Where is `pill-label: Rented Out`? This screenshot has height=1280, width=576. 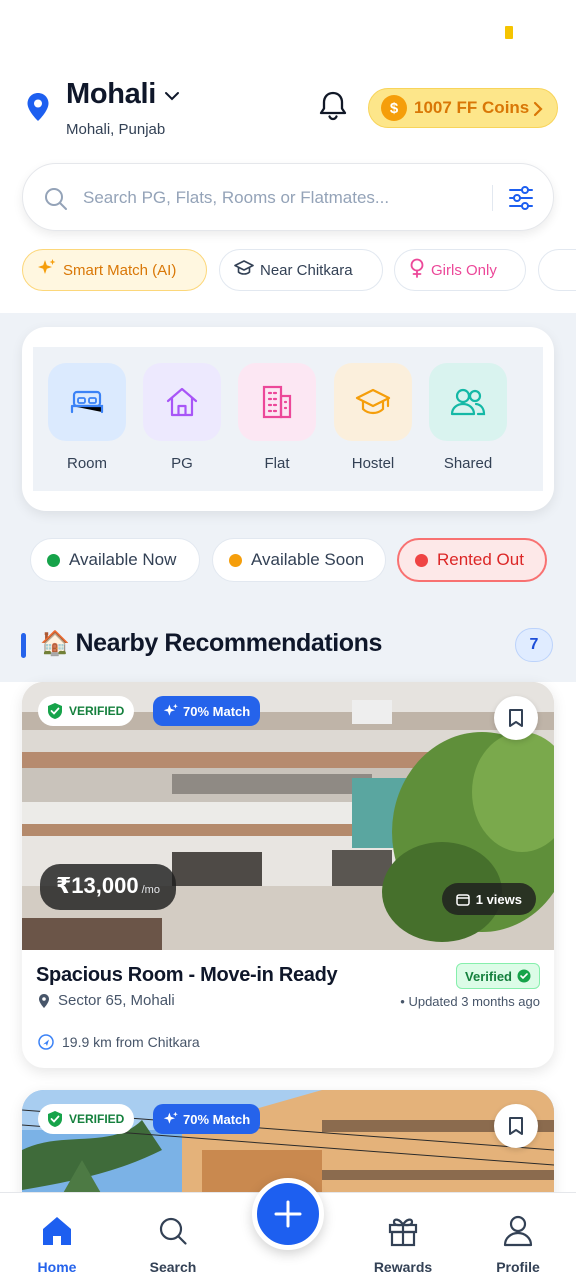 pill-label: Rented Out is located at coordinates (480, 559).